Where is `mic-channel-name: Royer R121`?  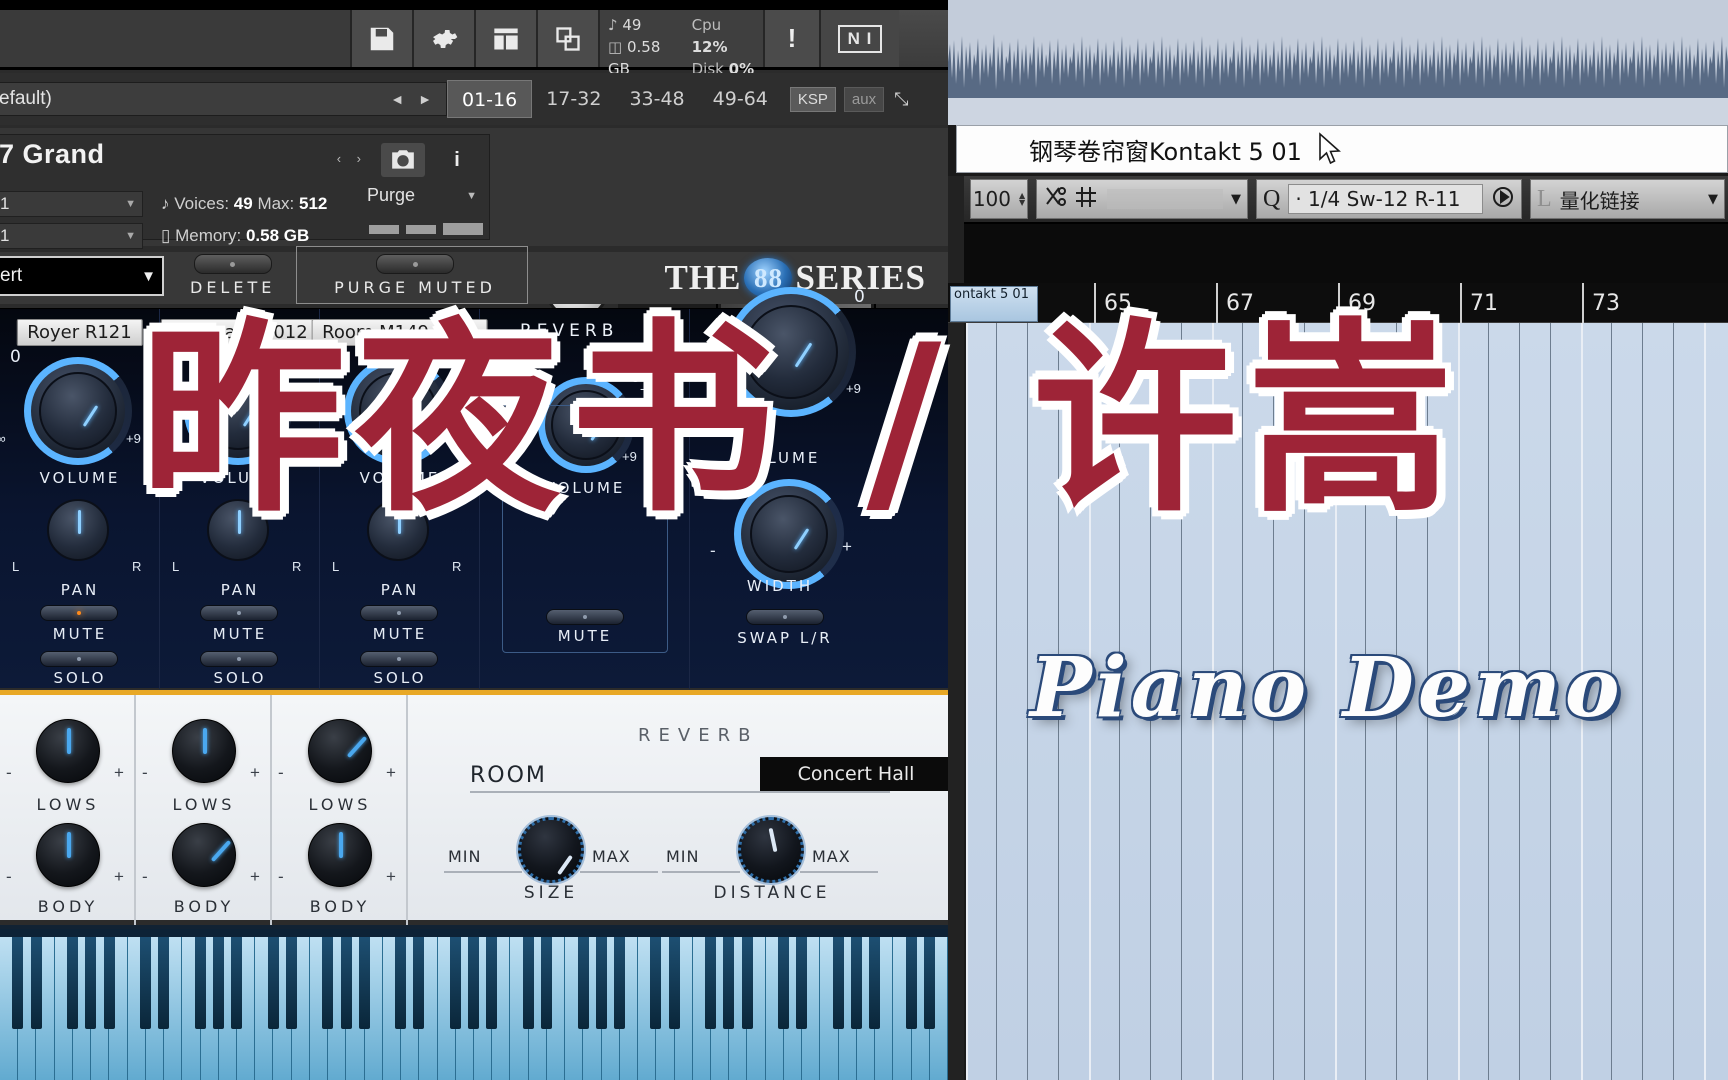 mic-channel-name: Royer R121 is located at coordinates (79, 332).